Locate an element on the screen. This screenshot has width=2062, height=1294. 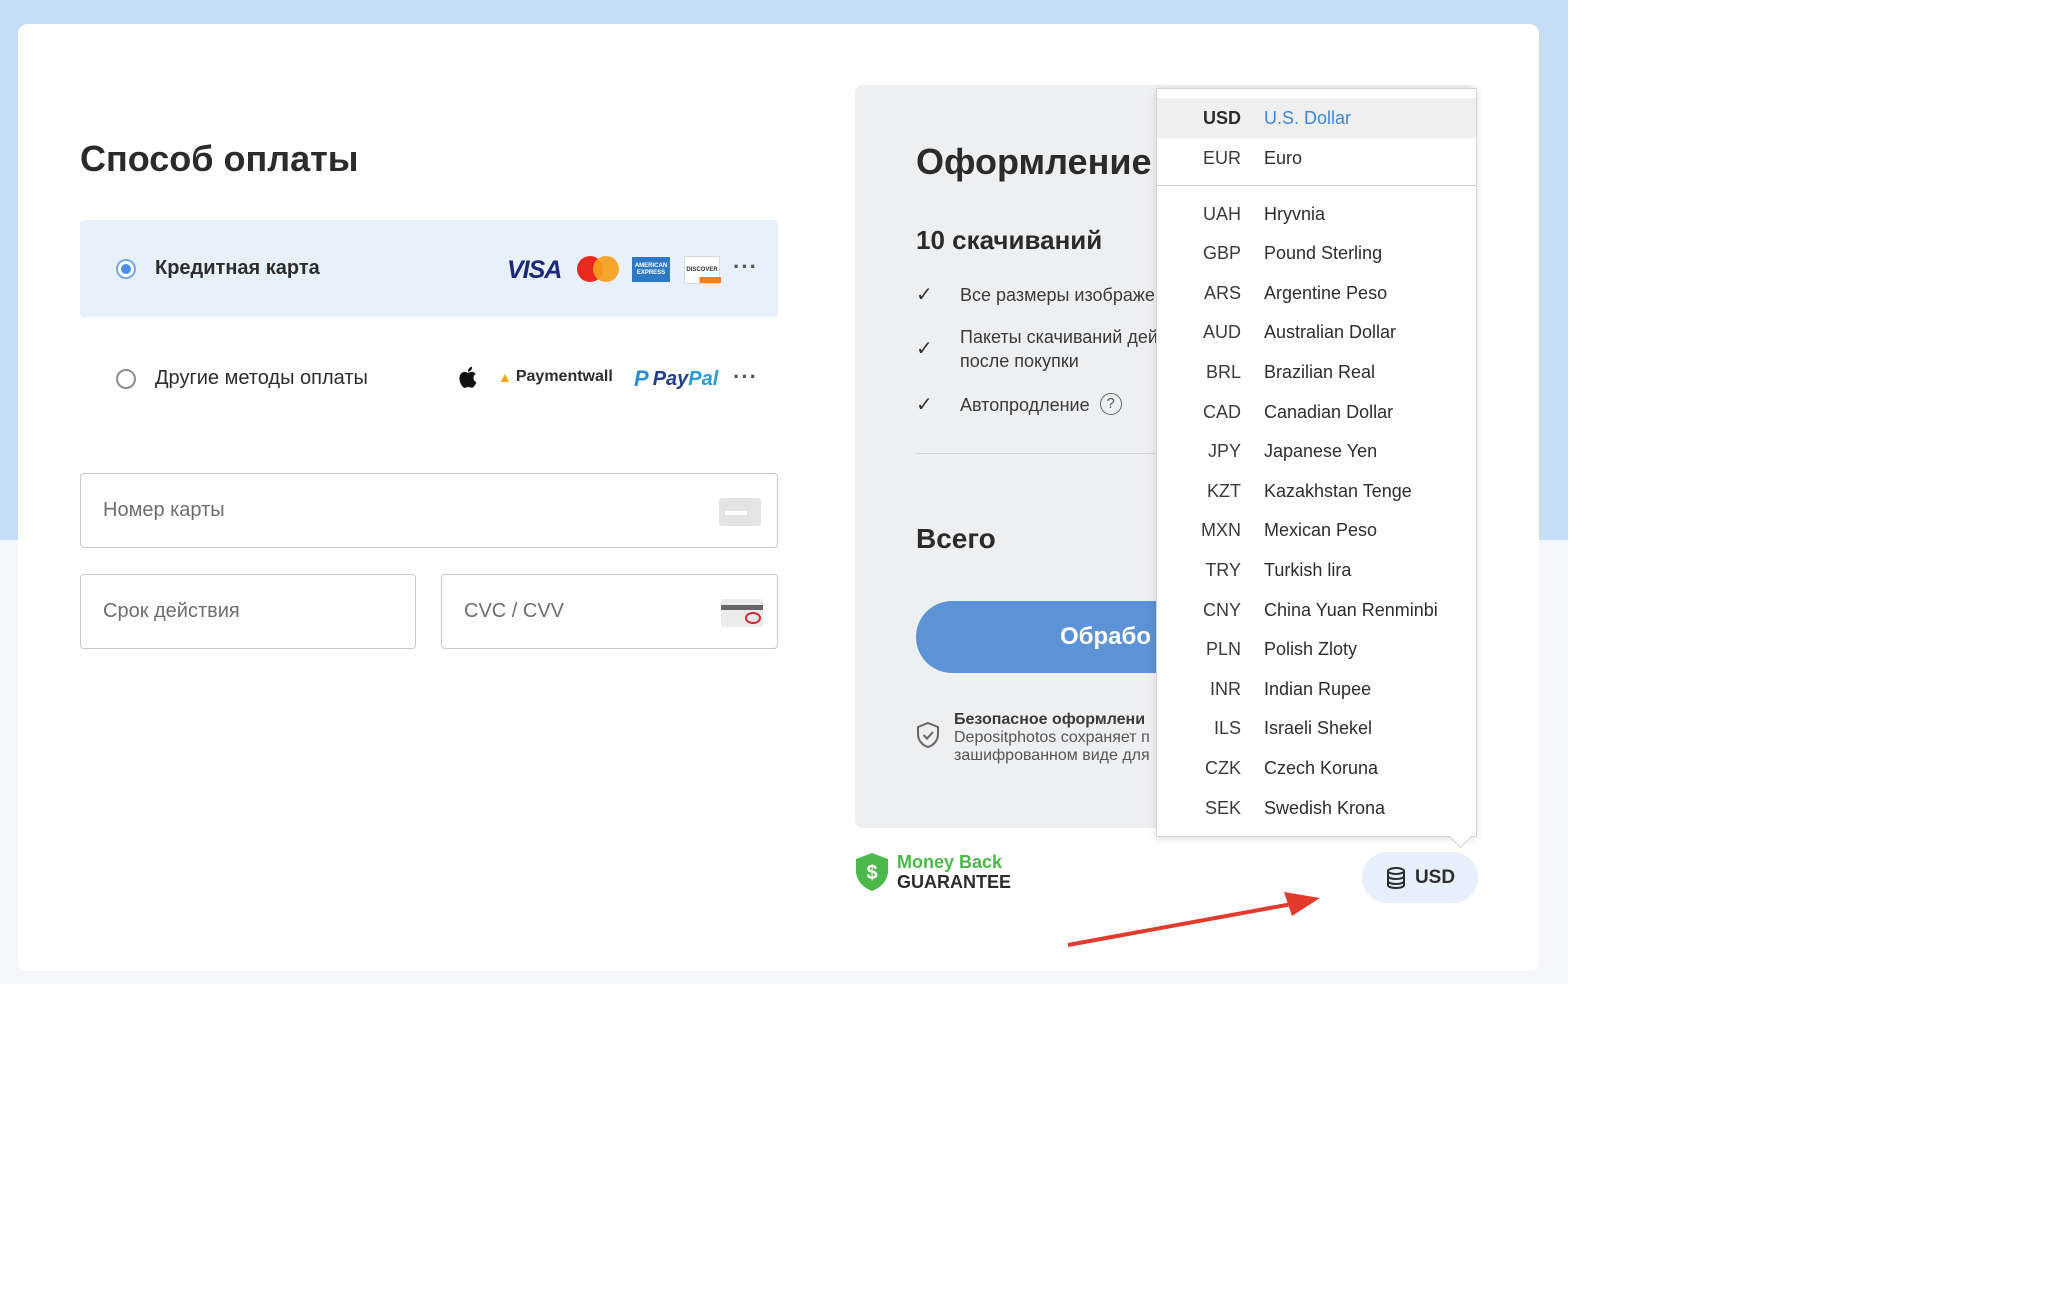
card-number-placeholder: Номер карты is located at coordinates (164, 510).